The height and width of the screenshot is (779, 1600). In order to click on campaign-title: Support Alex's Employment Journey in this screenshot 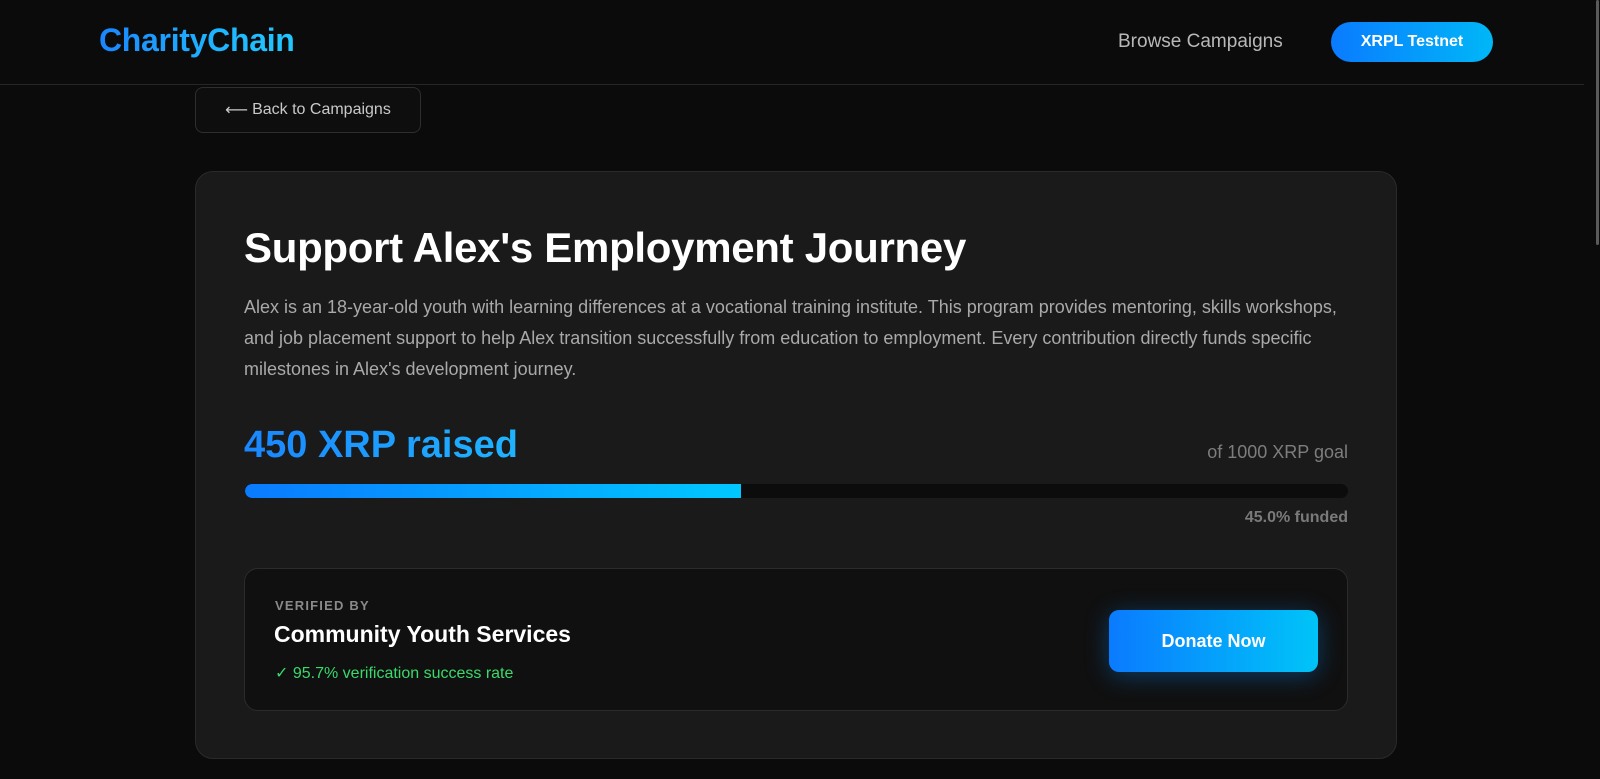, I will do `click(605, 247)`.